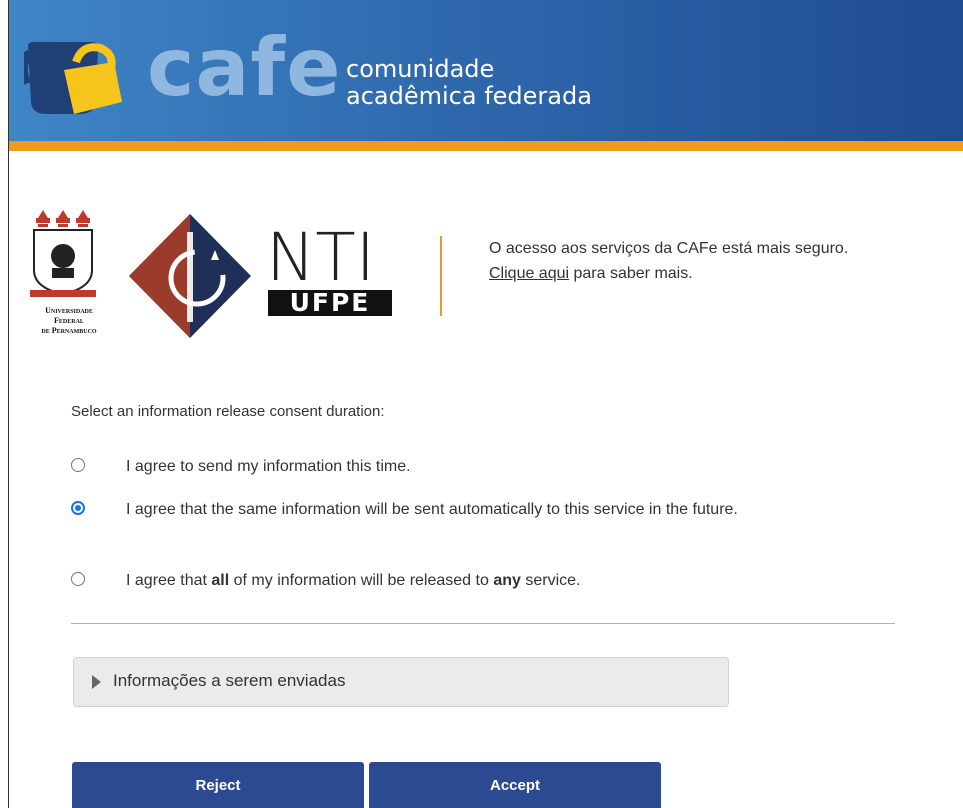 Image resolution: width=963 pixels, height=808 pixels. Describe the element at coordinates (73, 78) in the screenshot. I see `coffee-cup-lock-icon` at that location.